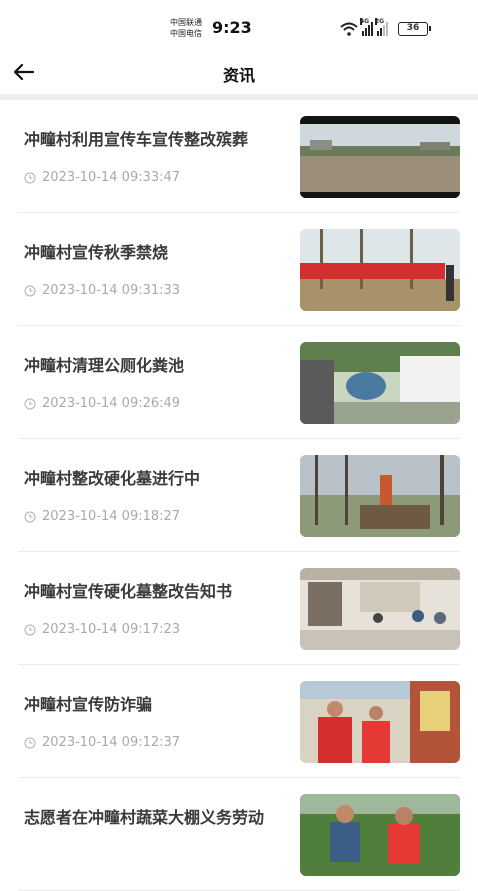  Describe the element at coordinates (239, 382) in the screenshot. I see `news-item: 冲疃村清理公厕化粪池 2023-10-14 09:26:49` at that location.